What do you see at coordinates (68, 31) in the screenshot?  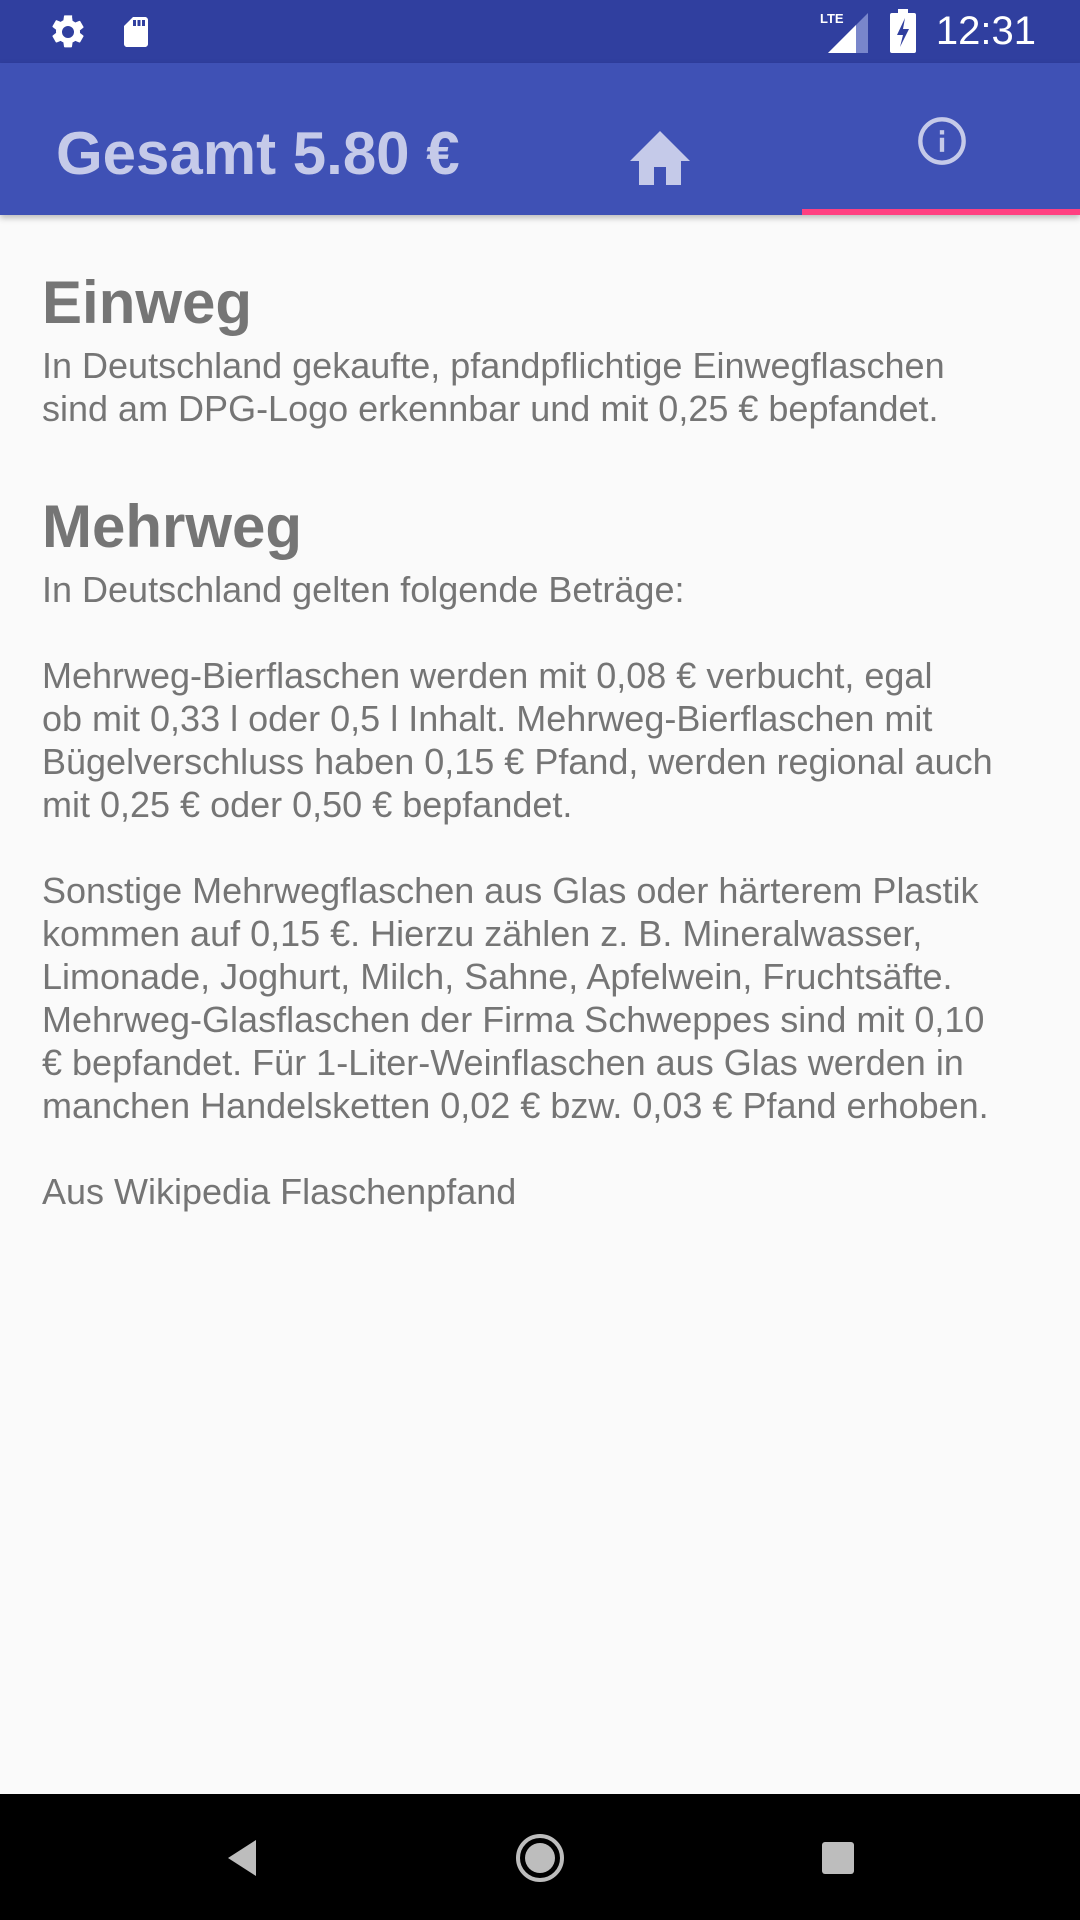 I see `settings-icon` at bounding box center [68, 31].